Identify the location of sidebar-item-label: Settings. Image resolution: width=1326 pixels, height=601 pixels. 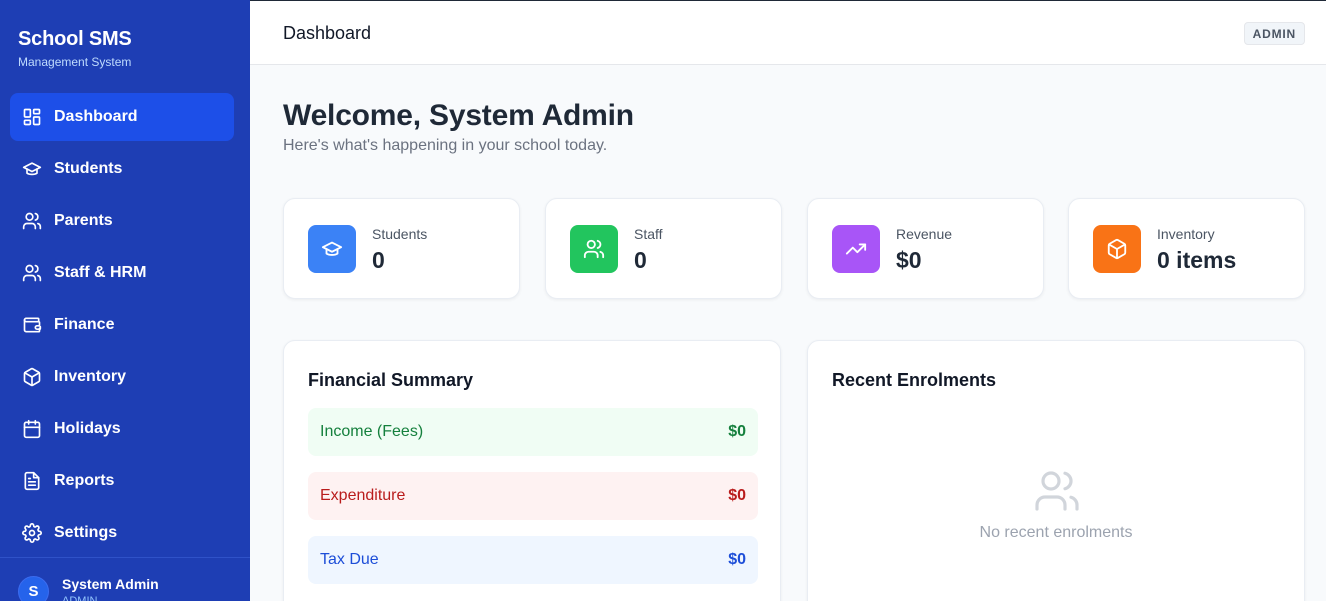
(86, 532).